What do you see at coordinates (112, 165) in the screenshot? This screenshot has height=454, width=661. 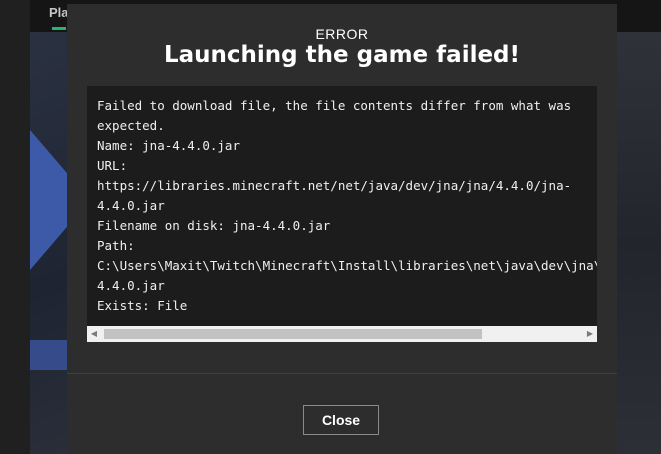 I see `log-line: URL:` at bounding box center [112, 165].